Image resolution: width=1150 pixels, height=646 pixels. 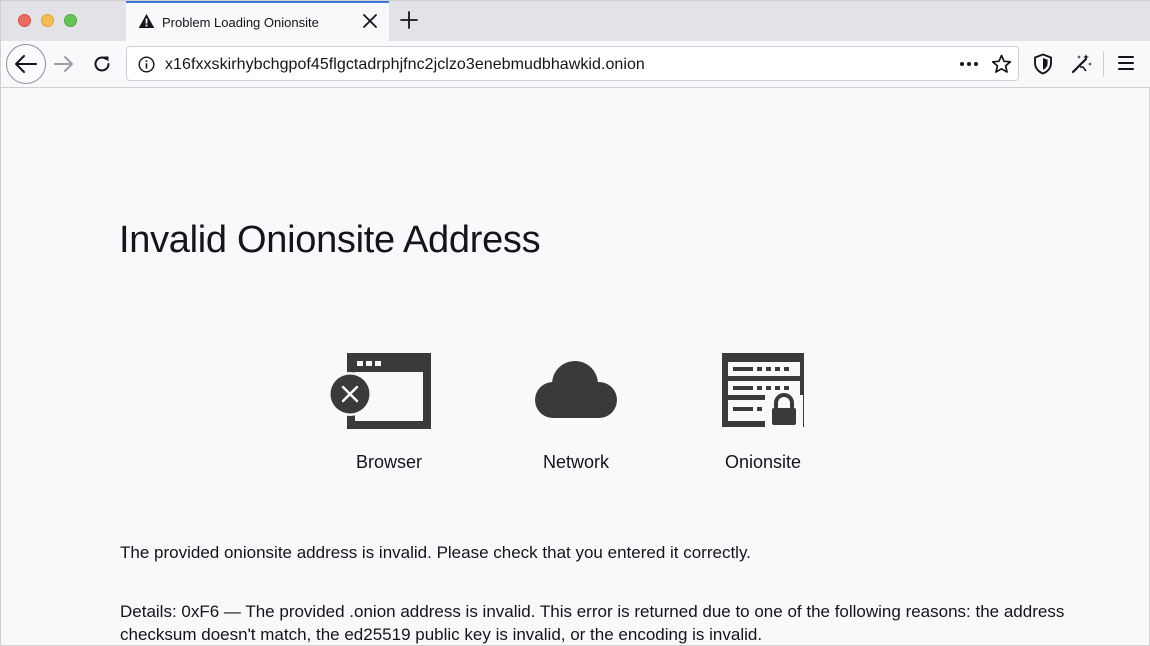 What do you see at coordinates (763, 390) in the screenshot?
I see `onionsite-server-lock-icon` at bounding box center [763, 390].